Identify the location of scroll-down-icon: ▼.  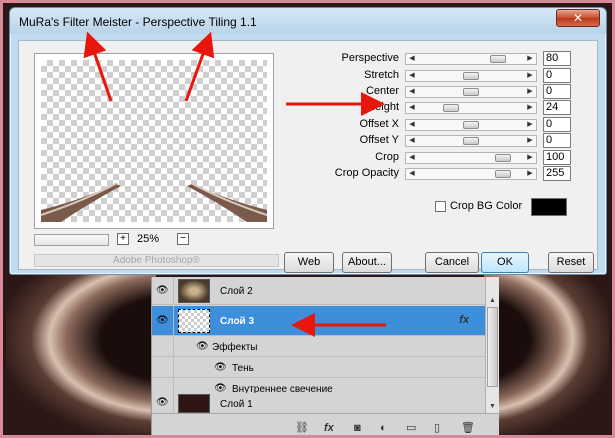
(492, 407).